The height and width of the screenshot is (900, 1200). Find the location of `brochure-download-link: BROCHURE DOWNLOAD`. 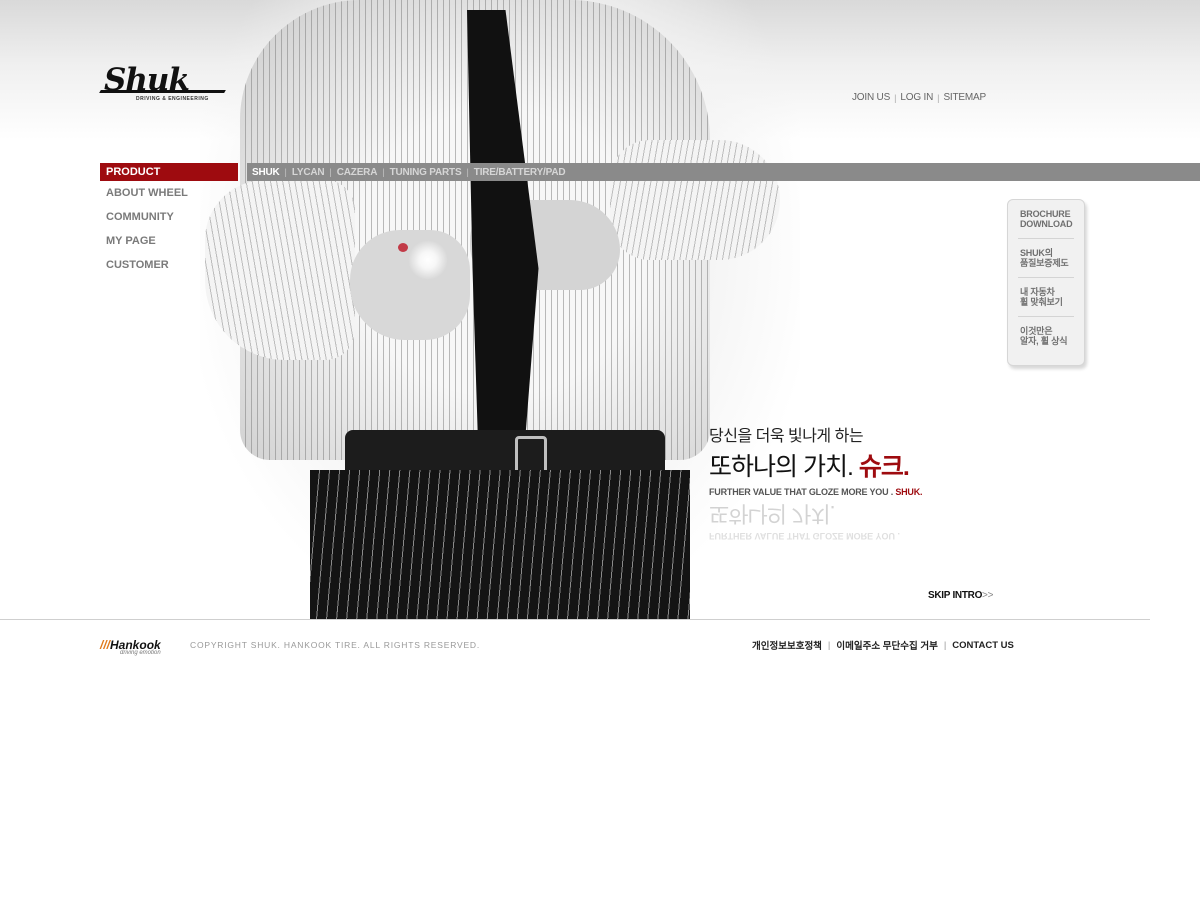

brochure-download-link: BROCHURE DOWNLOAD is located at coordinates (1046, 219).